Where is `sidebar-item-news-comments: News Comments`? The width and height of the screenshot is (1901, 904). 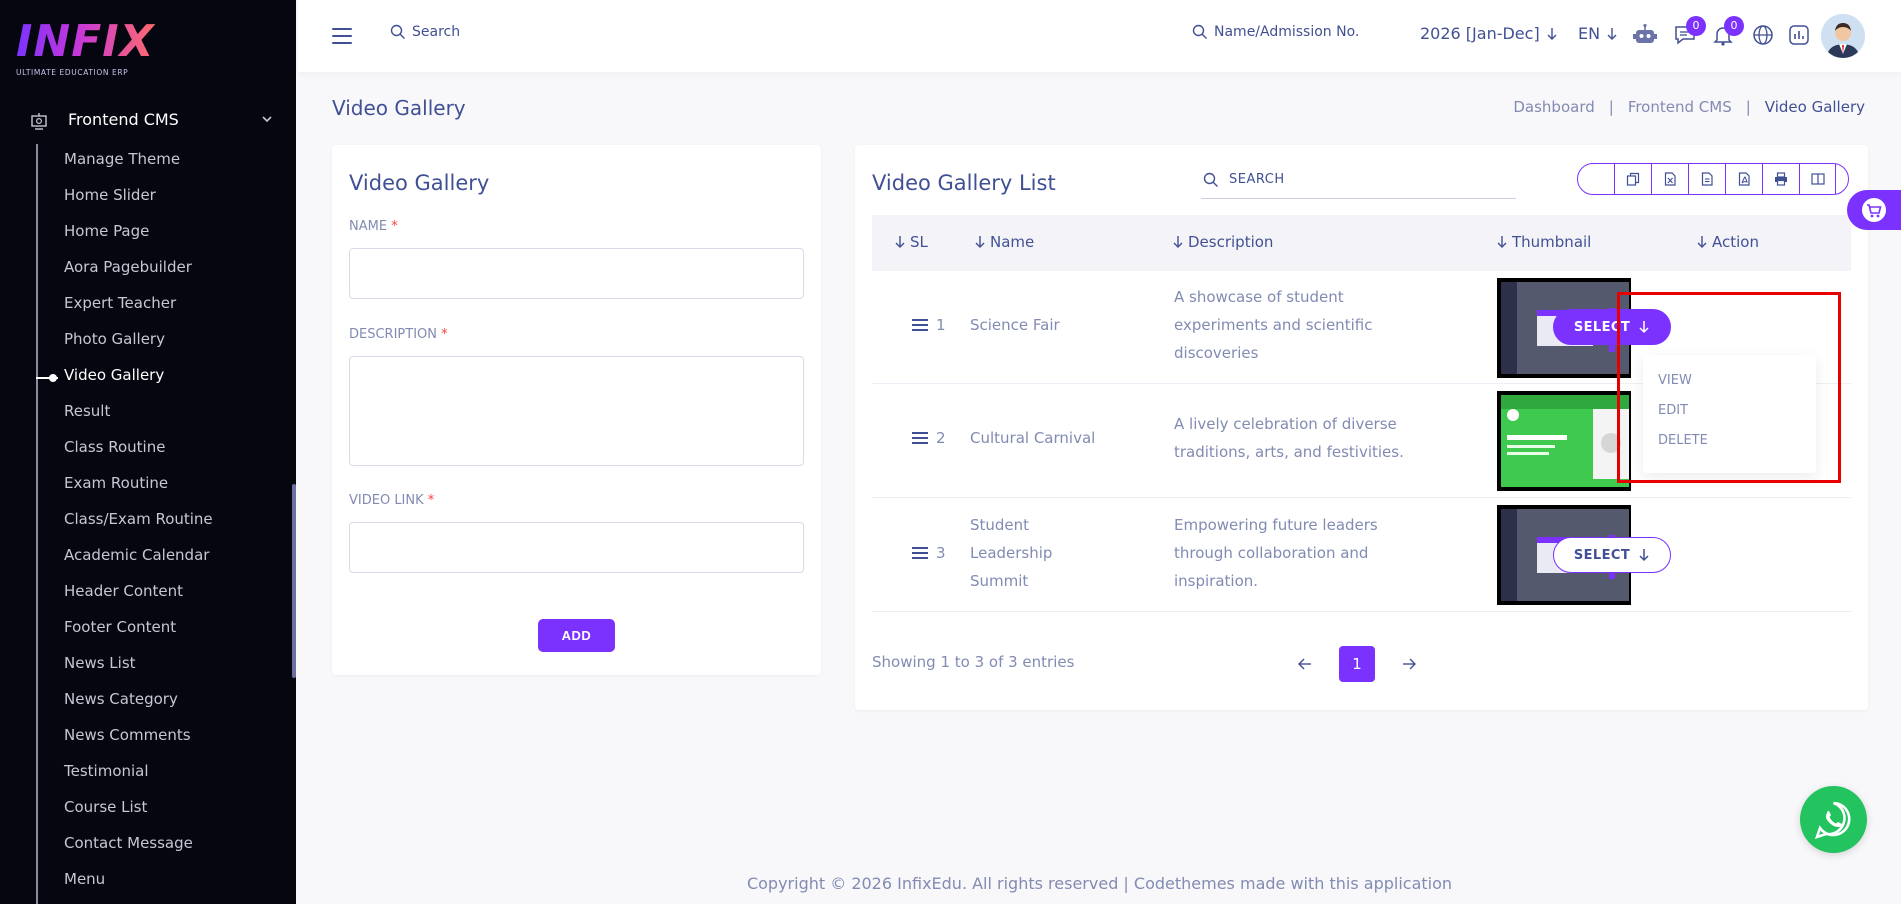
sidebar-item-news-comments: News Comments is located at coordinates (127, 735).